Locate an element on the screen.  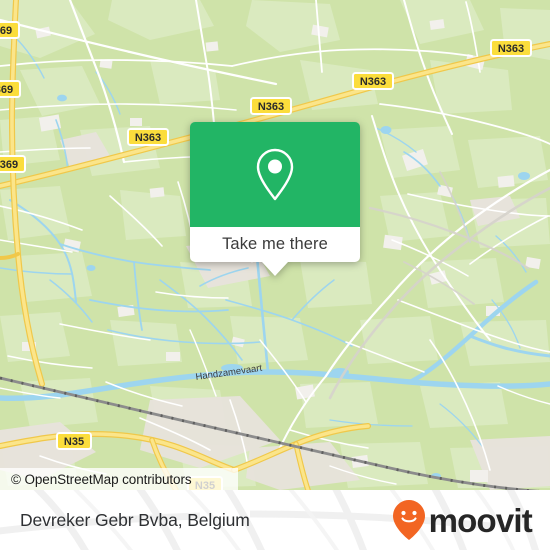
road-shield-n369-2: N369 is located at coordinates (10, 89).